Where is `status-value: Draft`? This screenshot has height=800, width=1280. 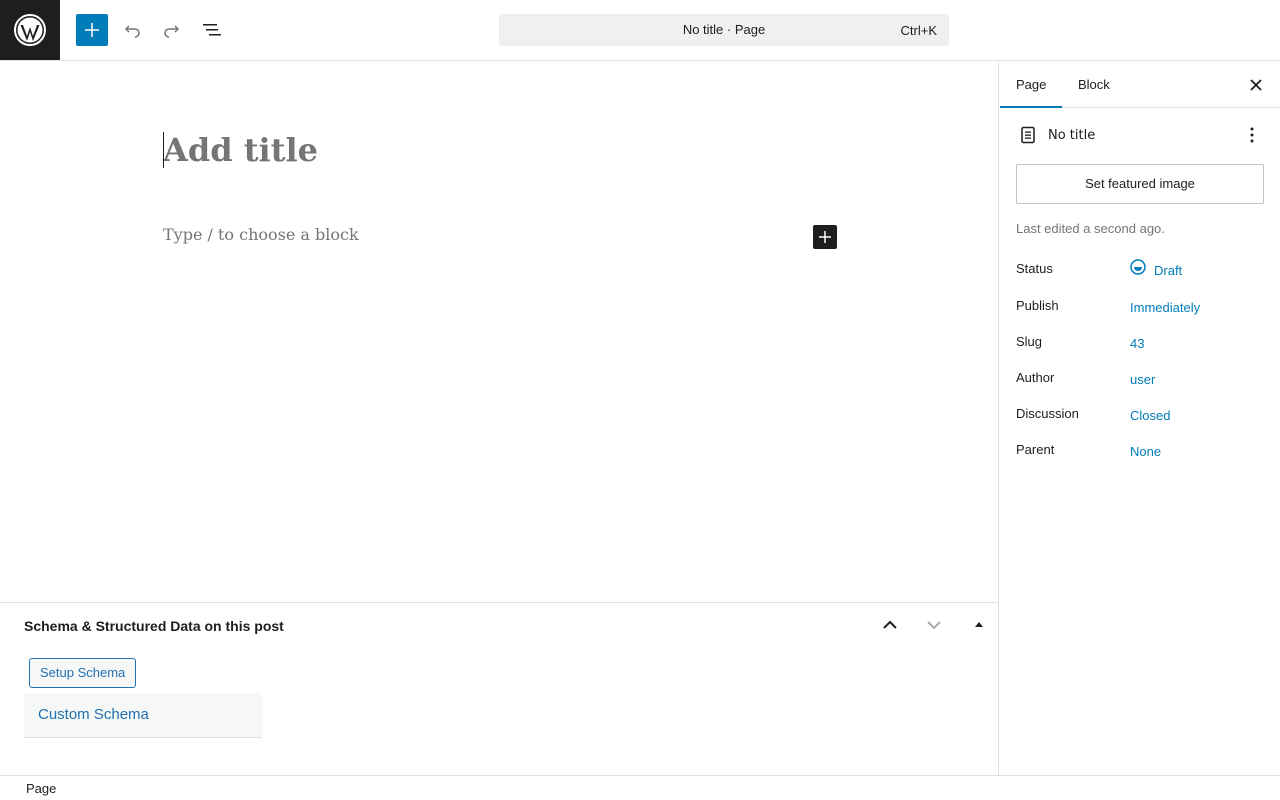
status-value: Draft is located at coordinates (1168, 270).